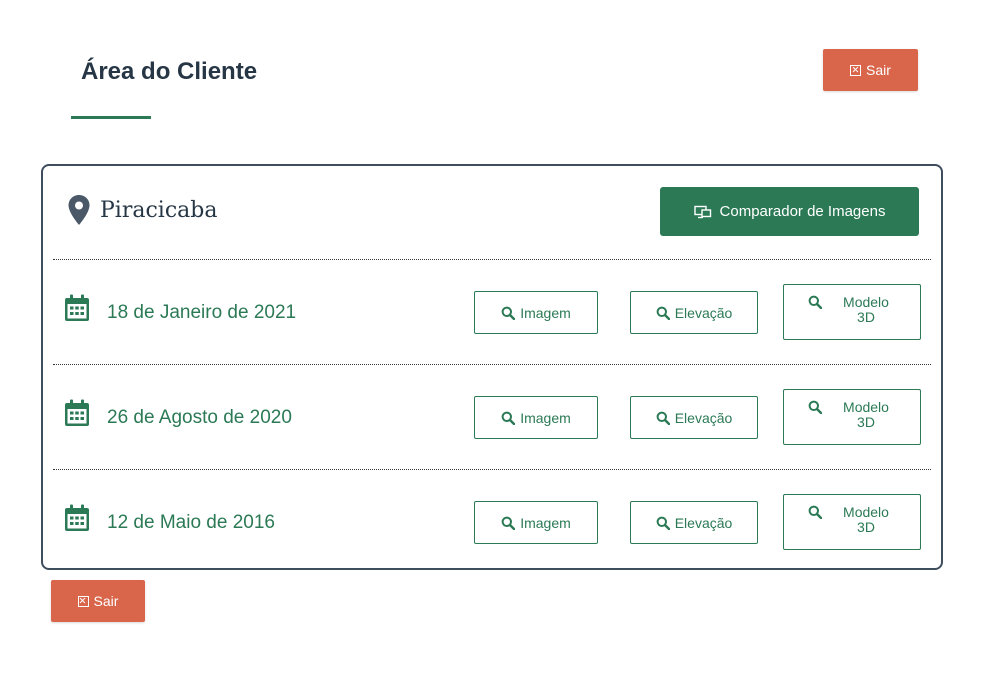 Image resolution: width=982 pixels, height=687 pixels. Describe the element at coordinates (169, 71) in the screenshot. I see `page-title: Área do Cliente` at that location.